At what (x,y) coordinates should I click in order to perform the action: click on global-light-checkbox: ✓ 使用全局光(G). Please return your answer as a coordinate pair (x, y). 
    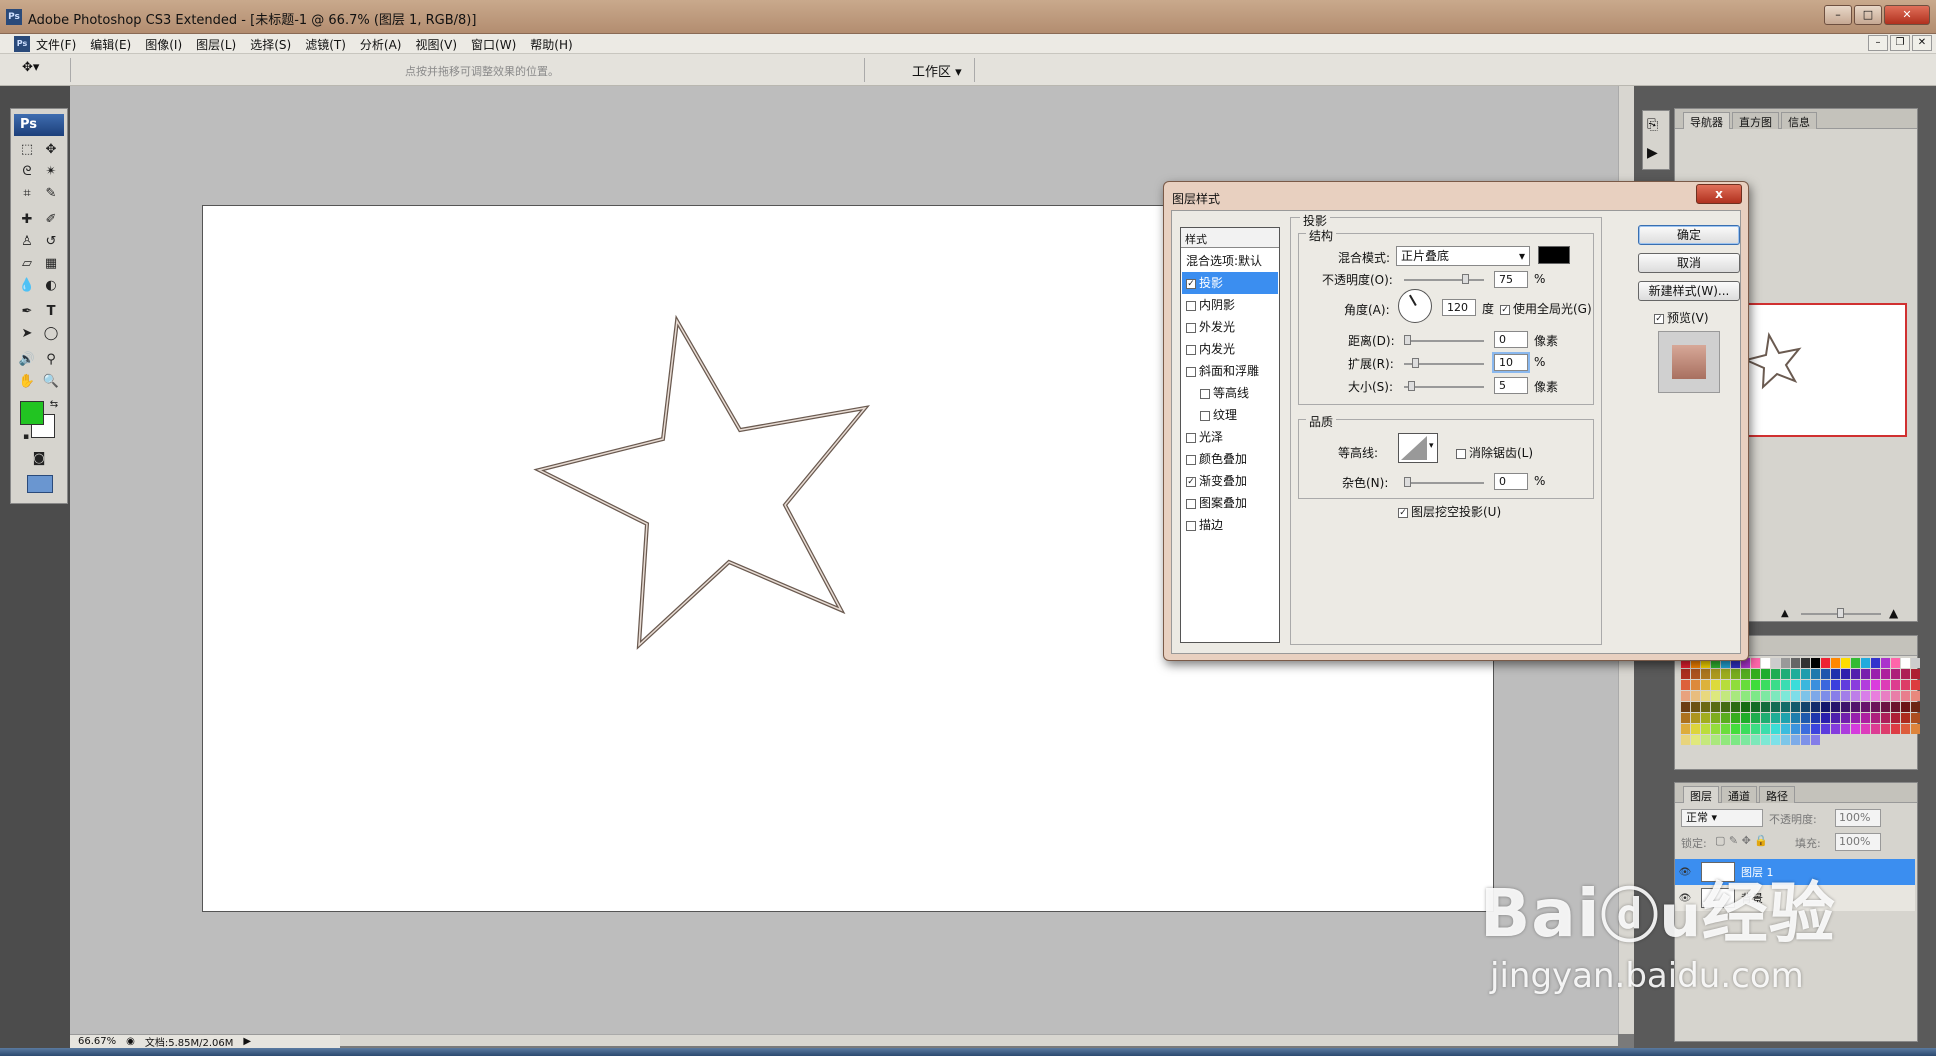
    Looking at the image, I should click on (1546, 308).